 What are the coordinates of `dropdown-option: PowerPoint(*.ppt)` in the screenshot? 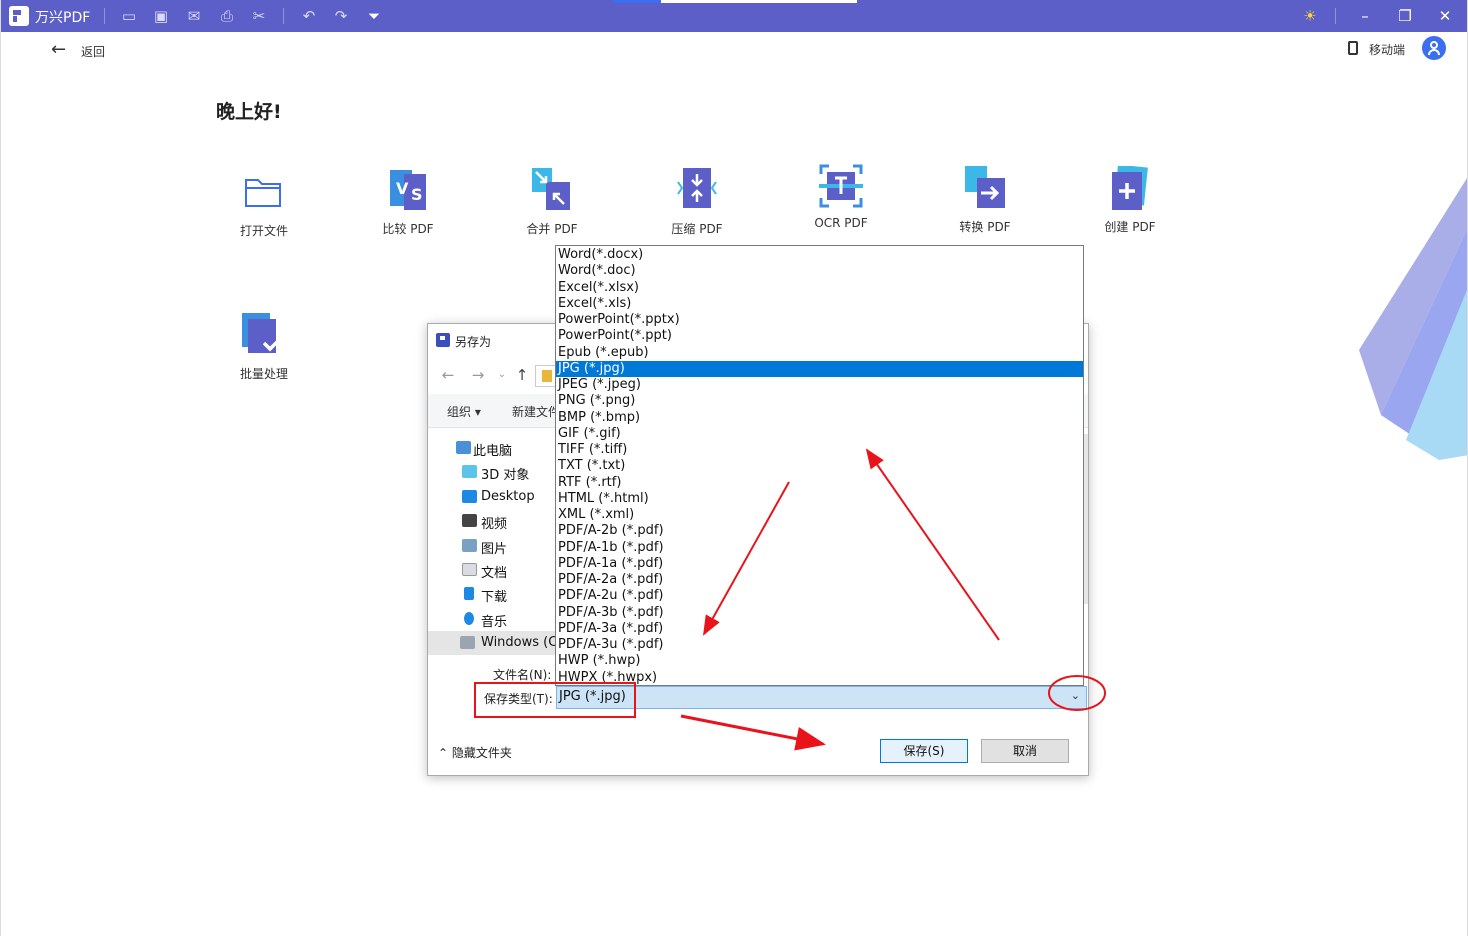 It's located at (819, 336).